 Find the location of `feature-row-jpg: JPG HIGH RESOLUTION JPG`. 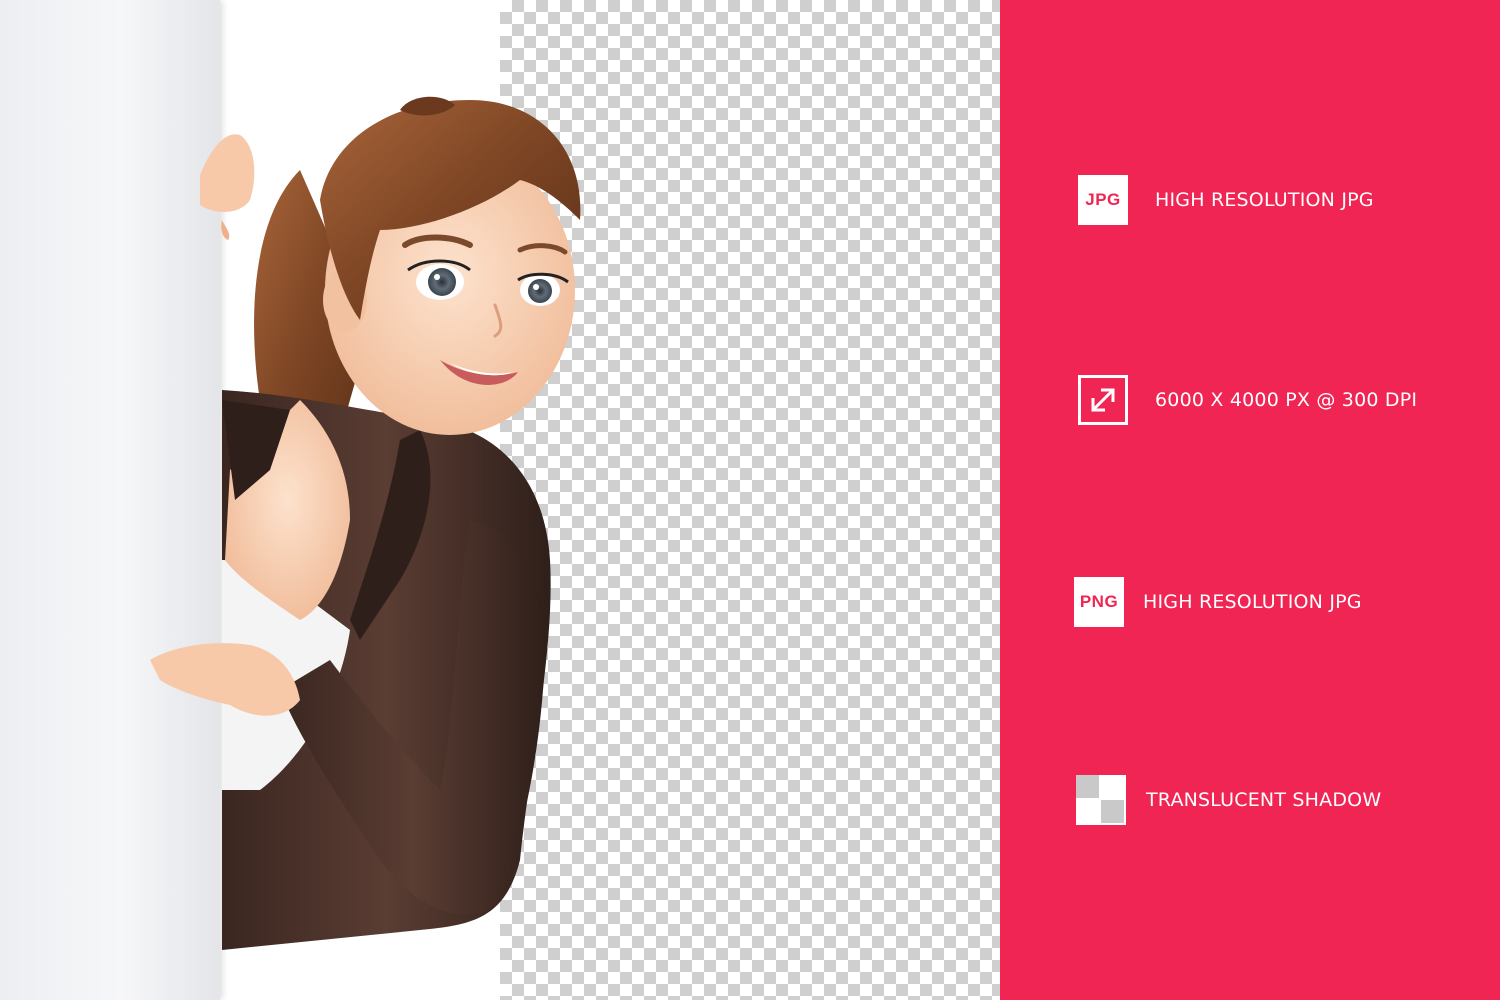

feature-row-jpg: JPG HIGH RESOLUTION JPG is located at coordinates (1226, 200).